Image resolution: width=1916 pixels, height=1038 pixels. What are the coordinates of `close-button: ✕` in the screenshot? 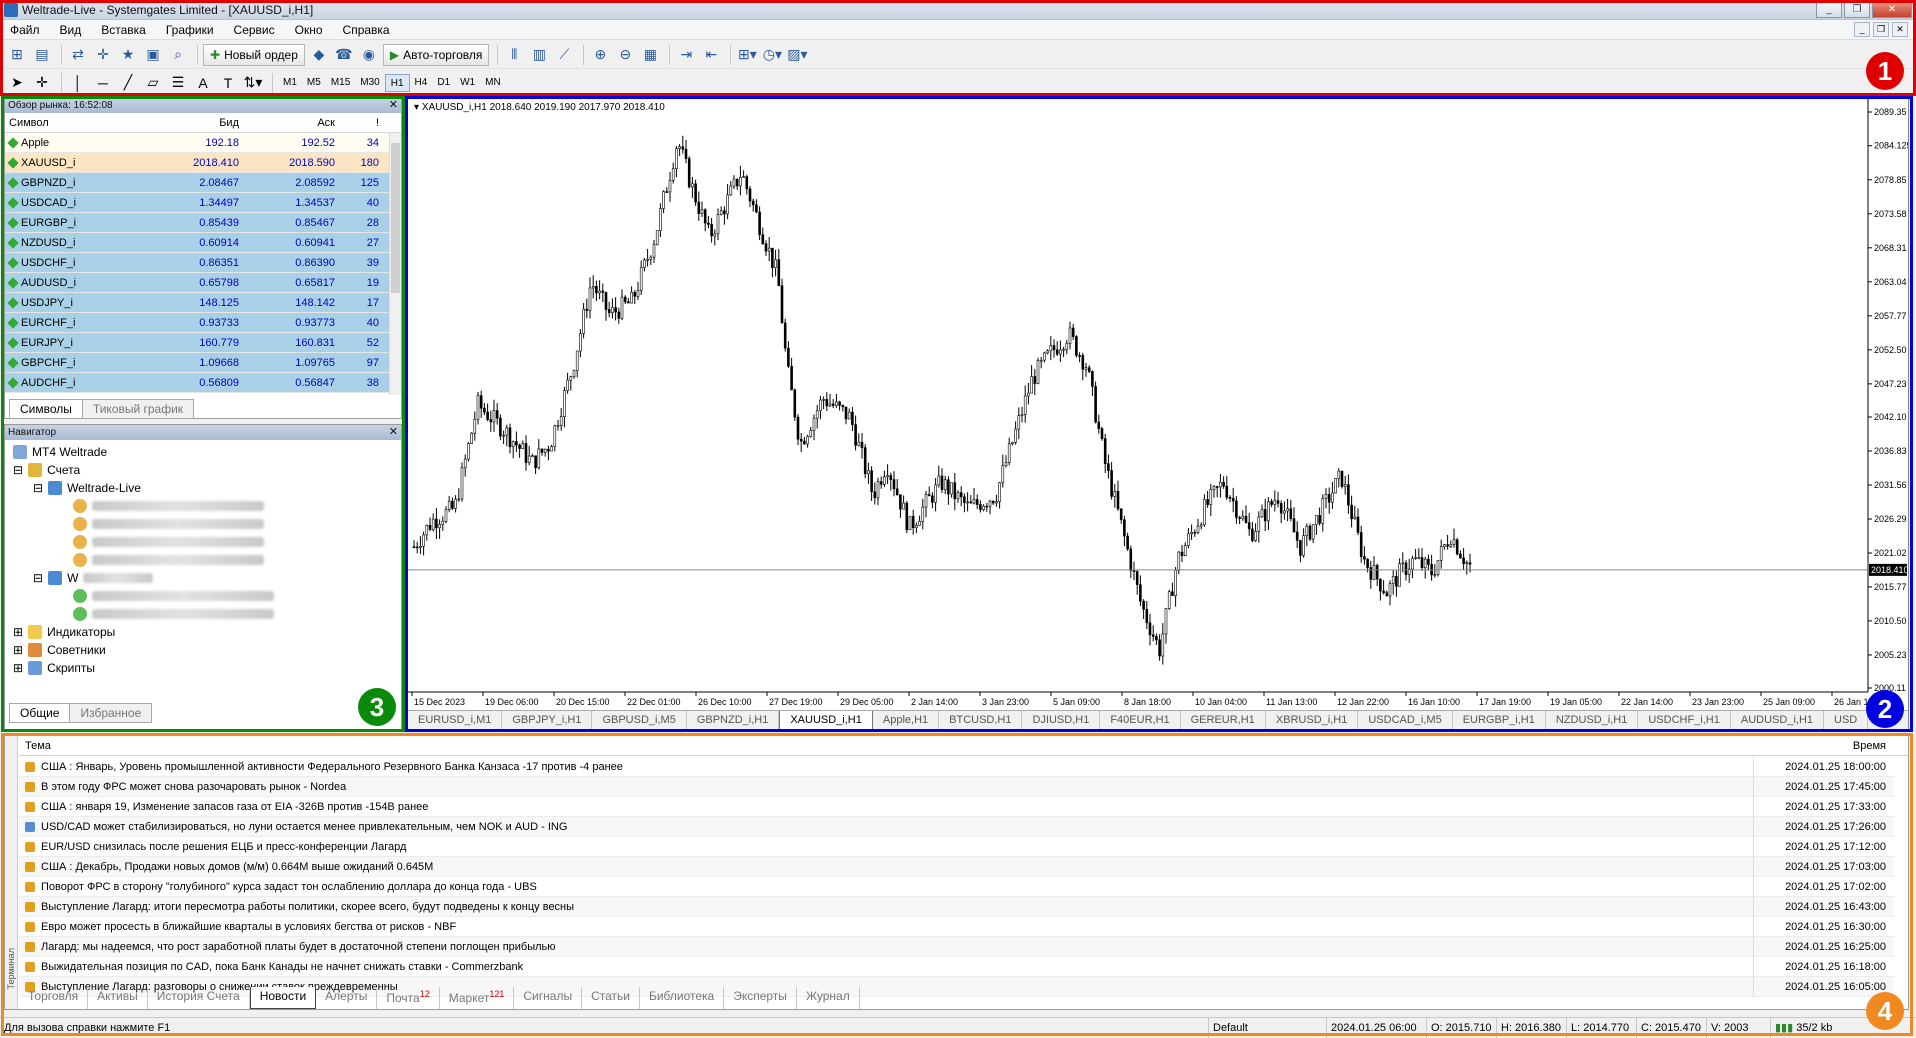 It's located at (1892, 10).